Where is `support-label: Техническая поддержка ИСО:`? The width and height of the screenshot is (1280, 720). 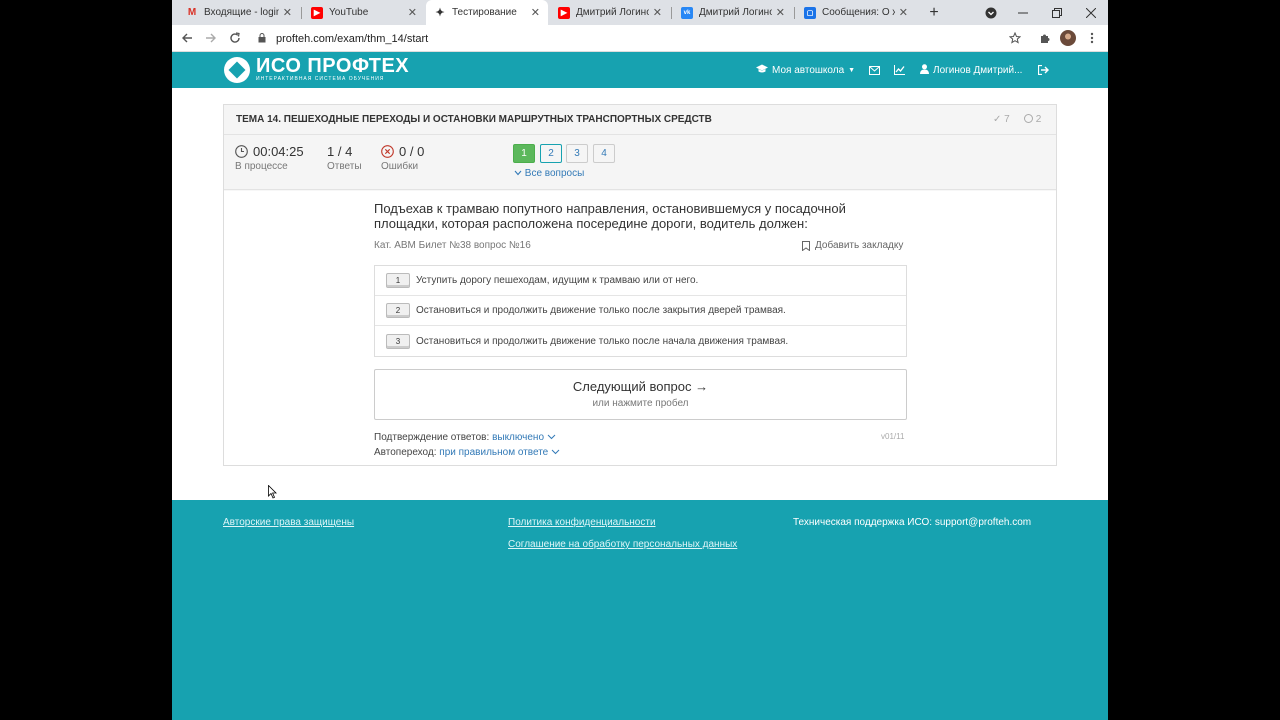
support-label: Техническая поддержка ИСО: is located at coordinates (863, 522).